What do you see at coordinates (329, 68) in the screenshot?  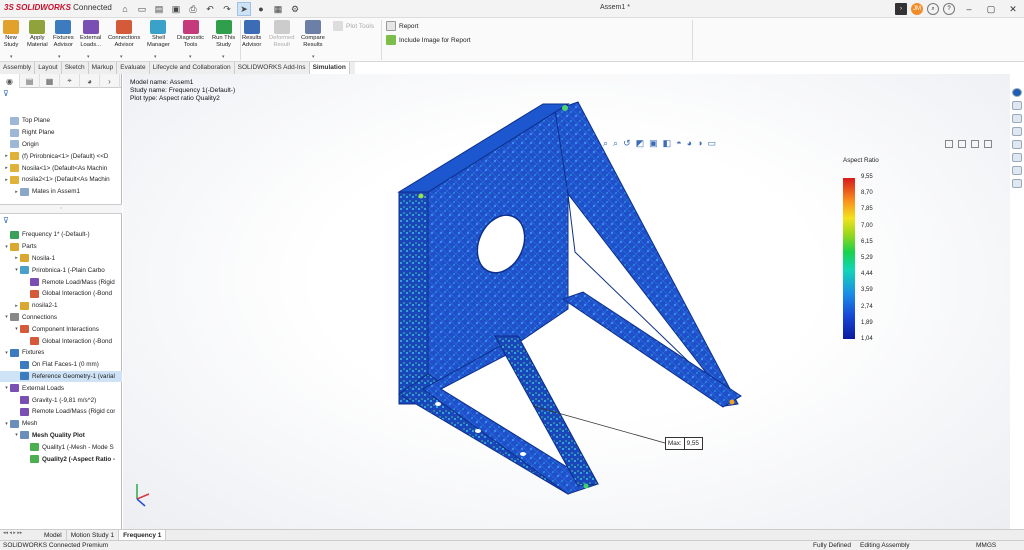 I see `tab-simulation: Simulation` at bounding box center [329, 68].